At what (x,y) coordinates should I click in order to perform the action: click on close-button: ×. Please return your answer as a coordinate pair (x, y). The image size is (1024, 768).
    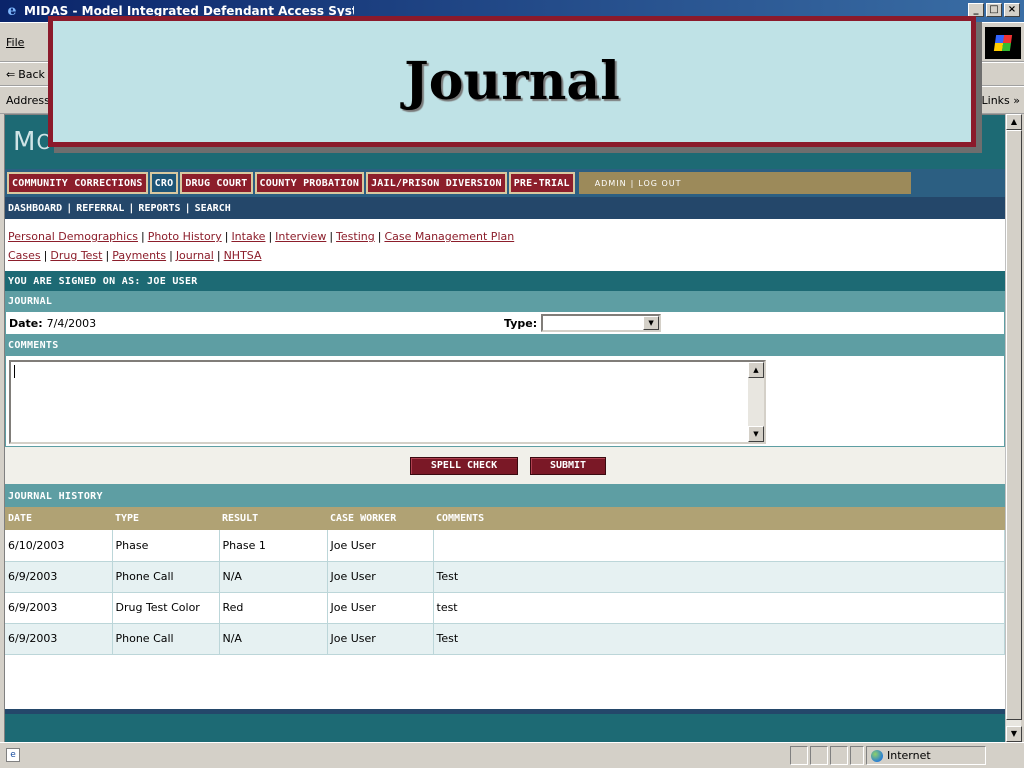
    Looking at the image, I should click on (1012, 10).